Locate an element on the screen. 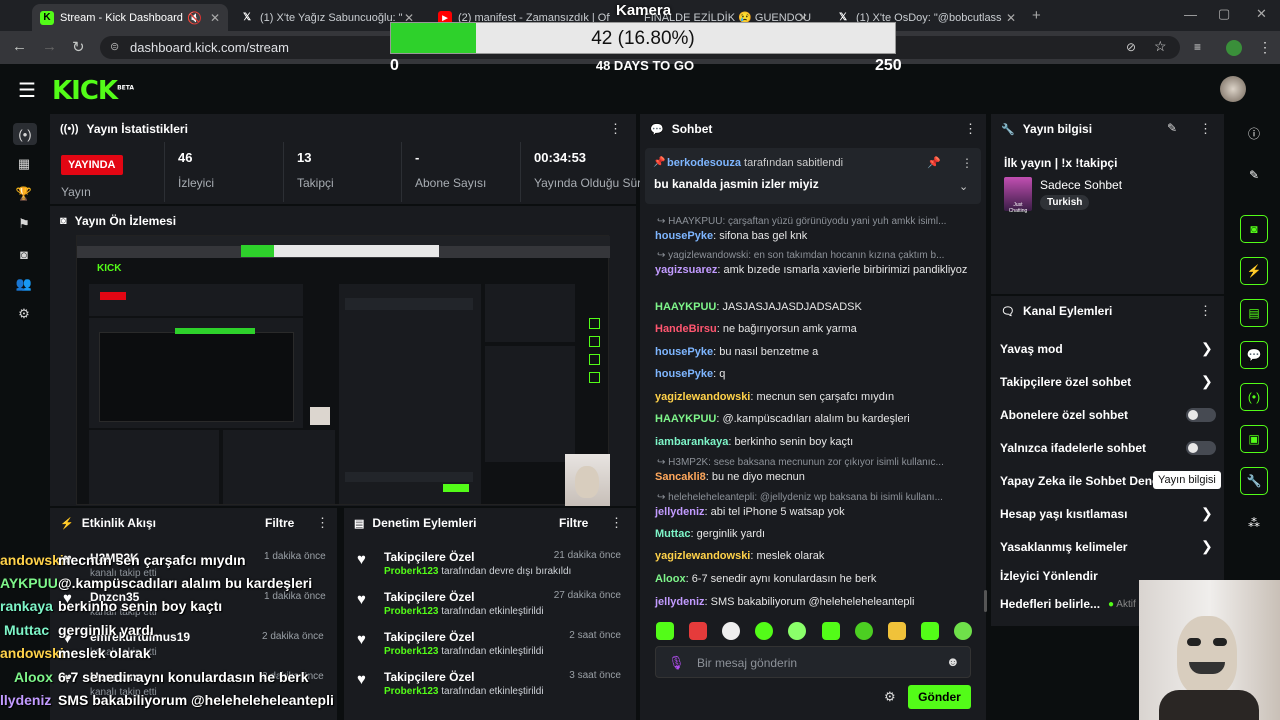  subscribers-only-toggle is located at coordinates (1201, 415).